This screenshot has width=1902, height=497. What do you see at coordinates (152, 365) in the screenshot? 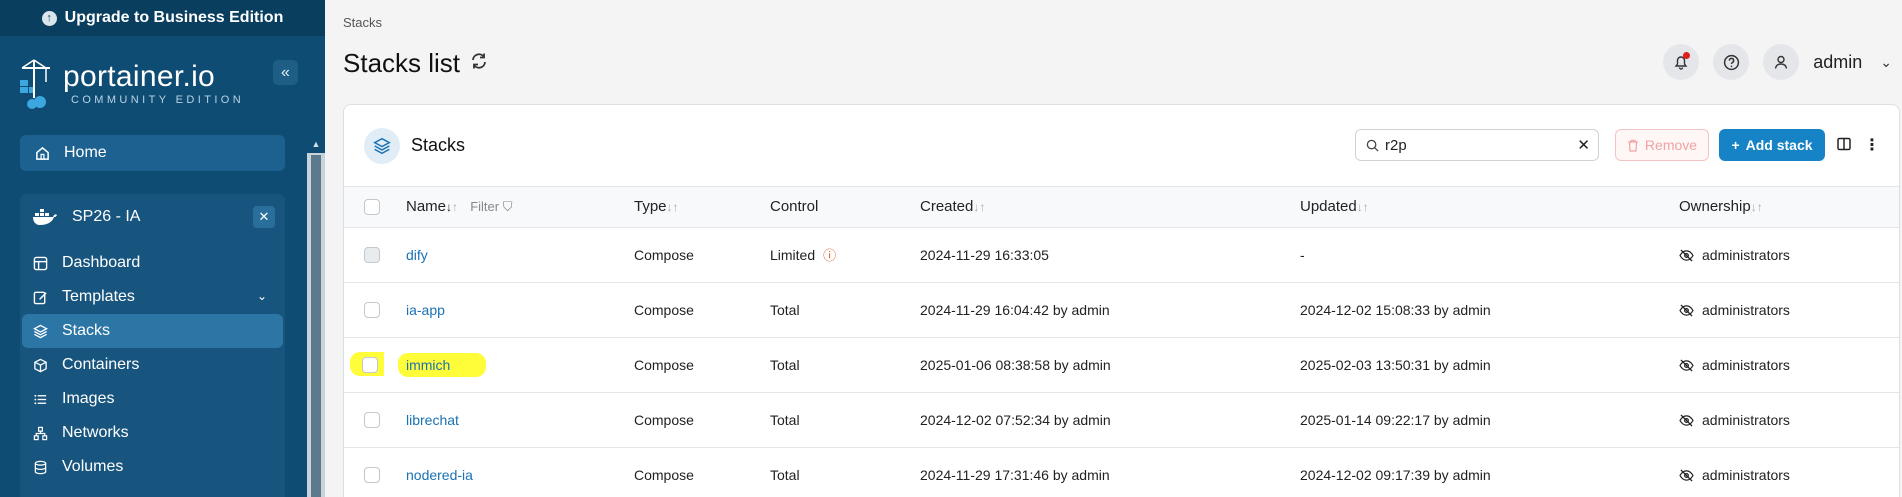
I see `sidebar-item-containers: Containers` at bounding box center [152, 365].